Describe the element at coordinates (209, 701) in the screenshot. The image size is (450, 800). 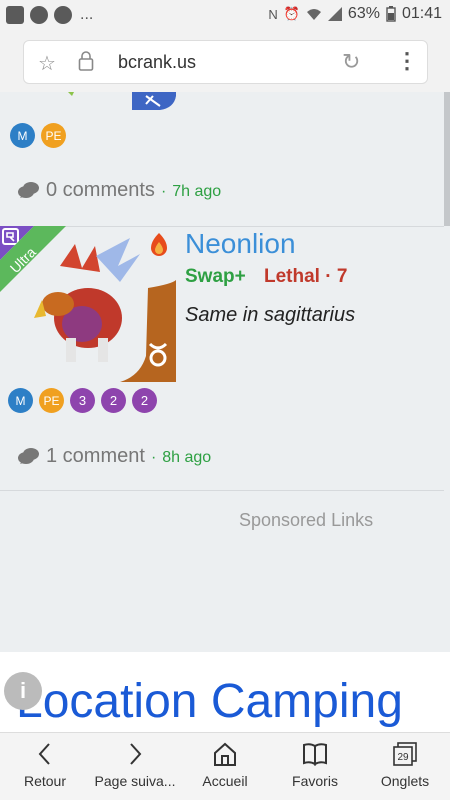
I see `ad-headline: Location Camping` at that location.